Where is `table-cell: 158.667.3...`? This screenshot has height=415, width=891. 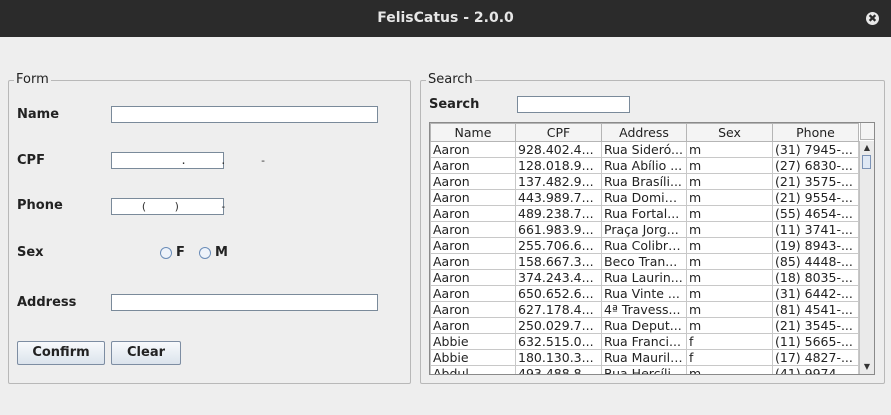 table-cell: 158.667.3... is located at coordinates (558, 261).